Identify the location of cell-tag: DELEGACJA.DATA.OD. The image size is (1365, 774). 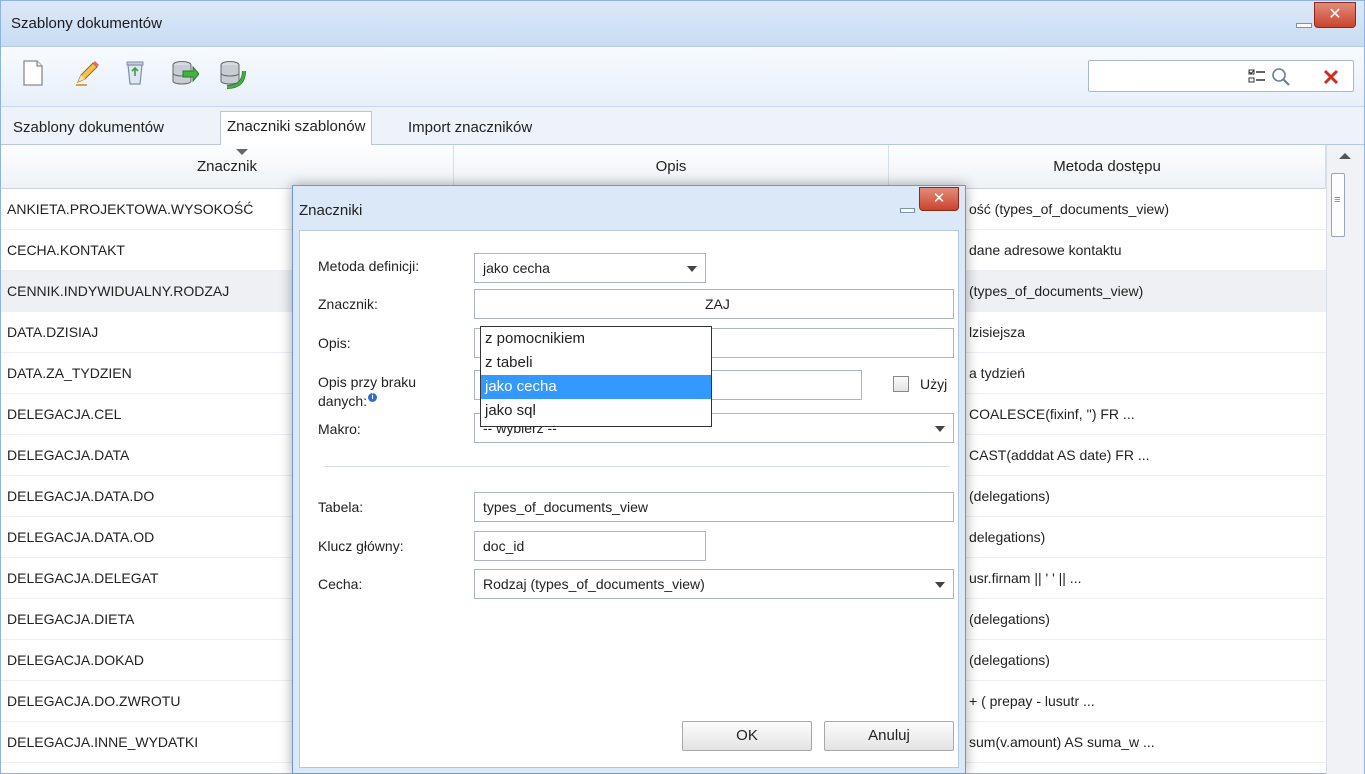
(81, 537).